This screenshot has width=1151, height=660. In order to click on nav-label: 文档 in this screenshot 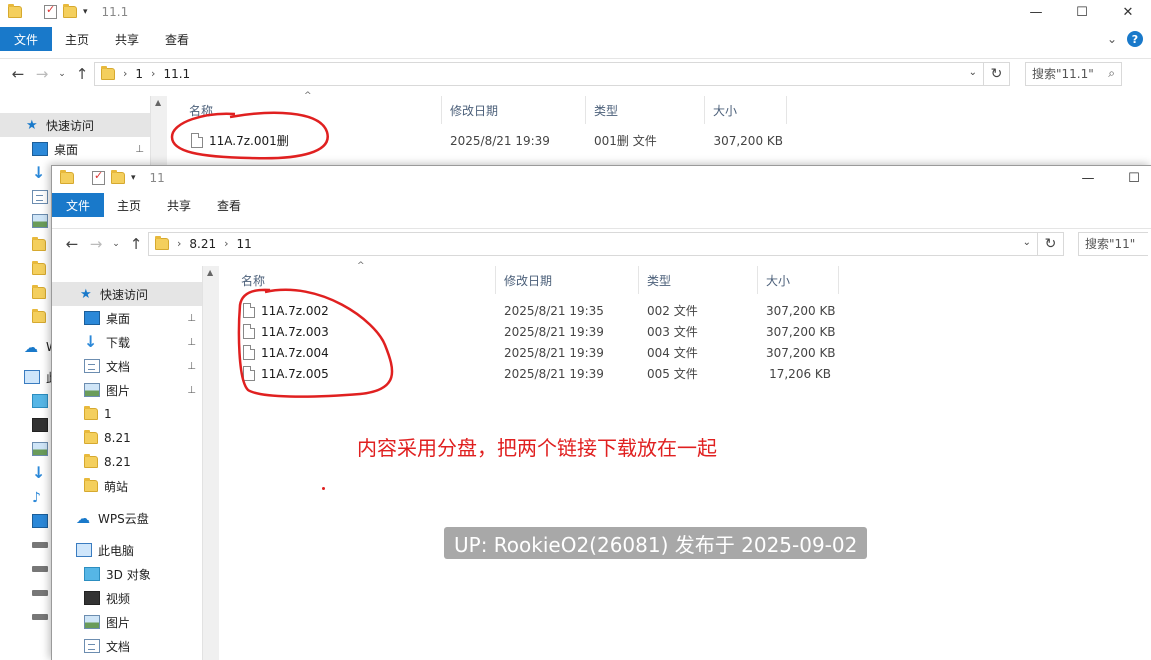, I will do `click(118, 646)`.